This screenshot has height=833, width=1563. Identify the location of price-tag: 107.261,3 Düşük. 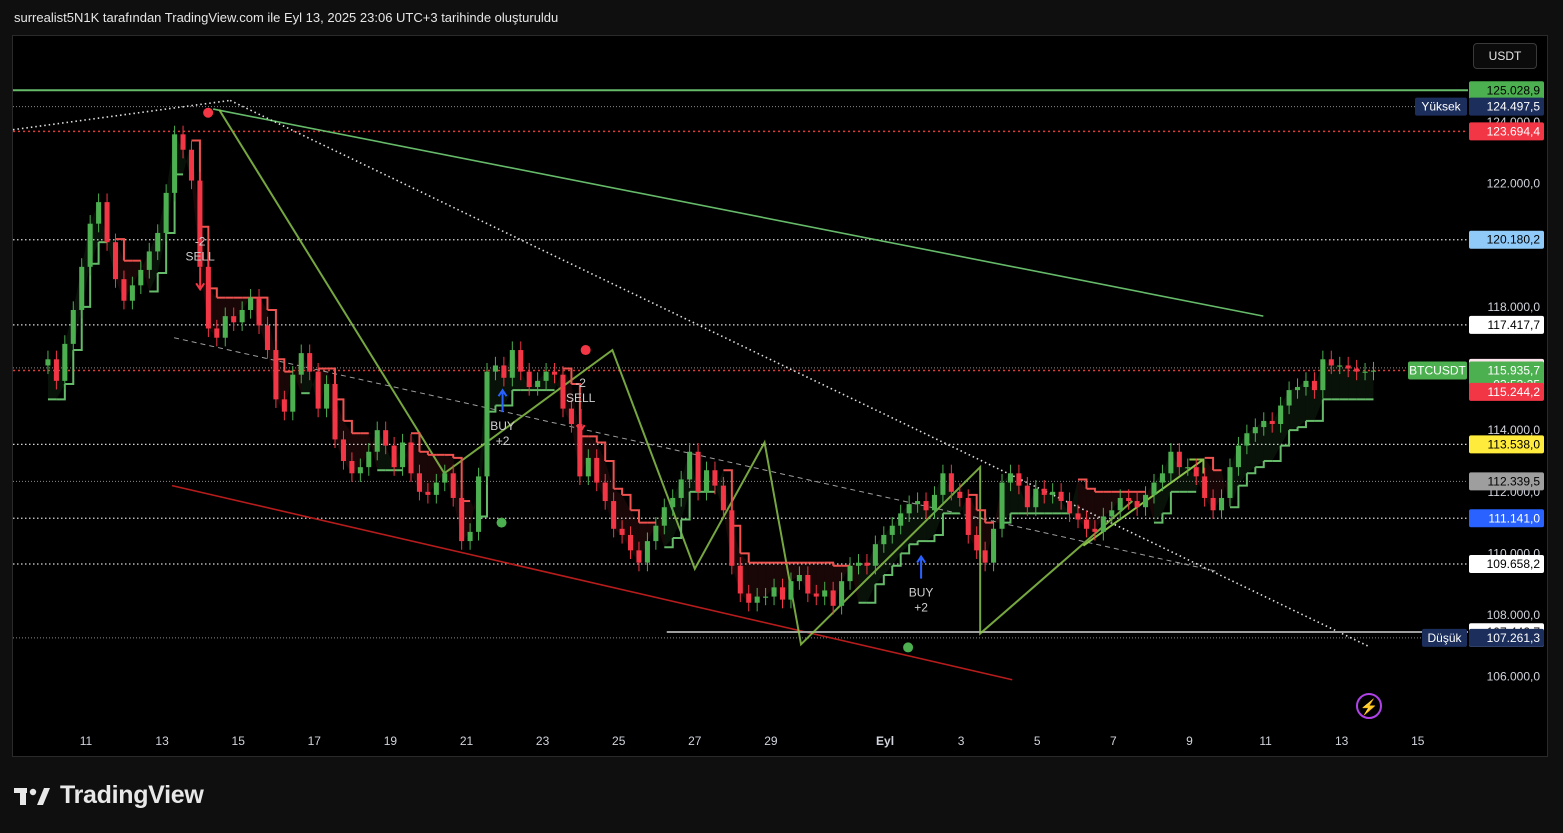
(1483, 637).